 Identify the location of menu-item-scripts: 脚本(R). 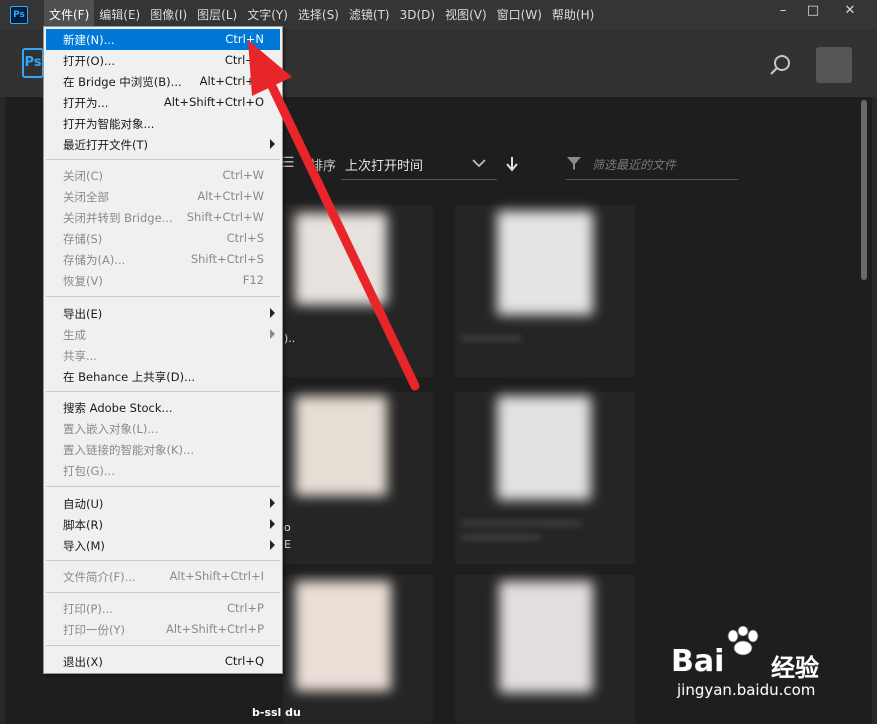
(163, 524).